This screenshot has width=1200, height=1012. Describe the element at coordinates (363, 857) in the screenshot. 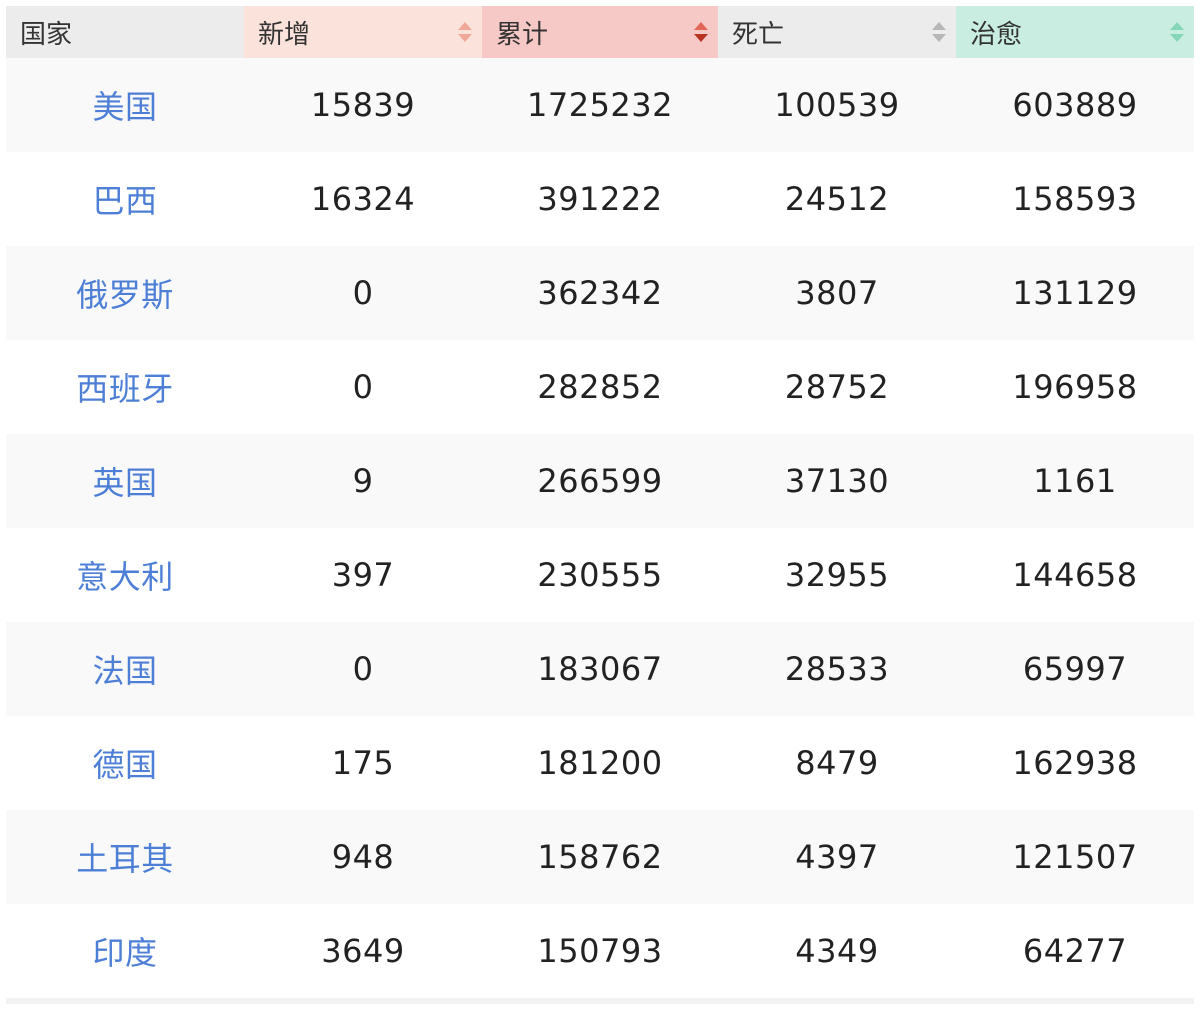

I see `cell-new: 948` at that location.